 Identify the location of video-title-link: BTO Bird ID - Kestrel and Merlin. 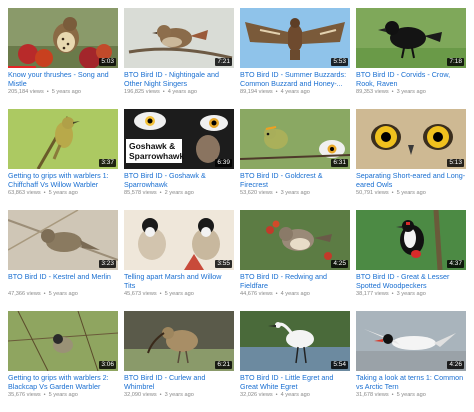
(63, 281).